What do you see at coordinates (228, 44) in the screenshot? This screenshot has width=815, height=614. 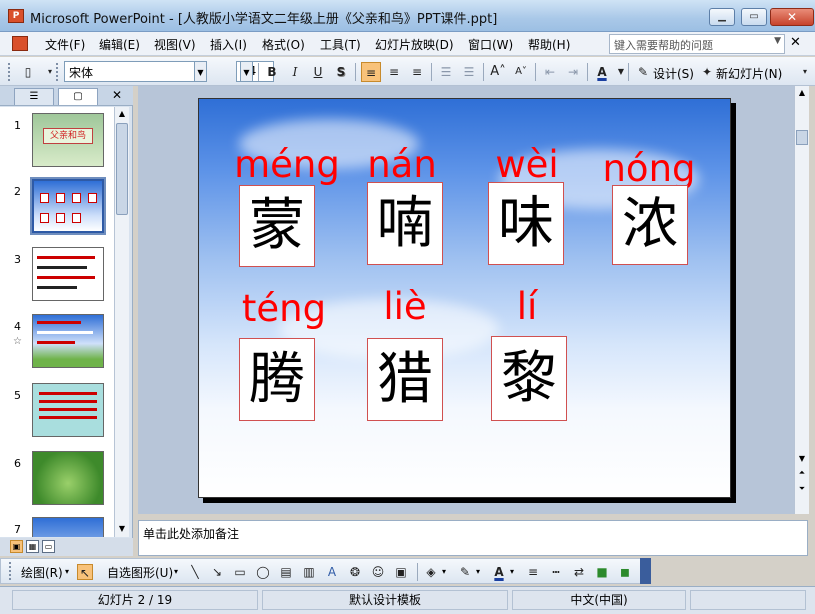 I see `menu-insert: 插入(I)` at bounding box center [228, 44].